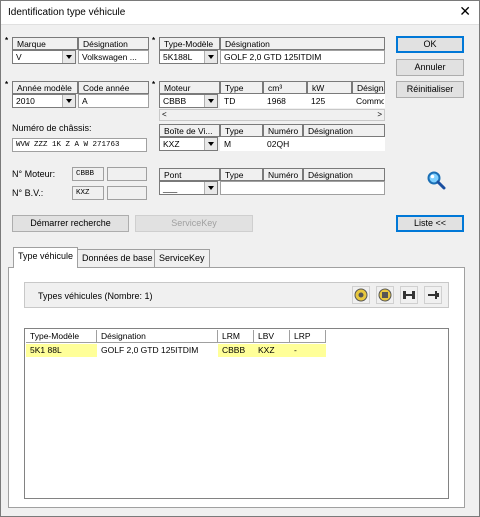 Image resolution: width=480 pixels, height=517 pixels. What do you see at coordinates (113, 101) in the screenshot?
I see `code-annee: A` at bounding box center [113, 101].